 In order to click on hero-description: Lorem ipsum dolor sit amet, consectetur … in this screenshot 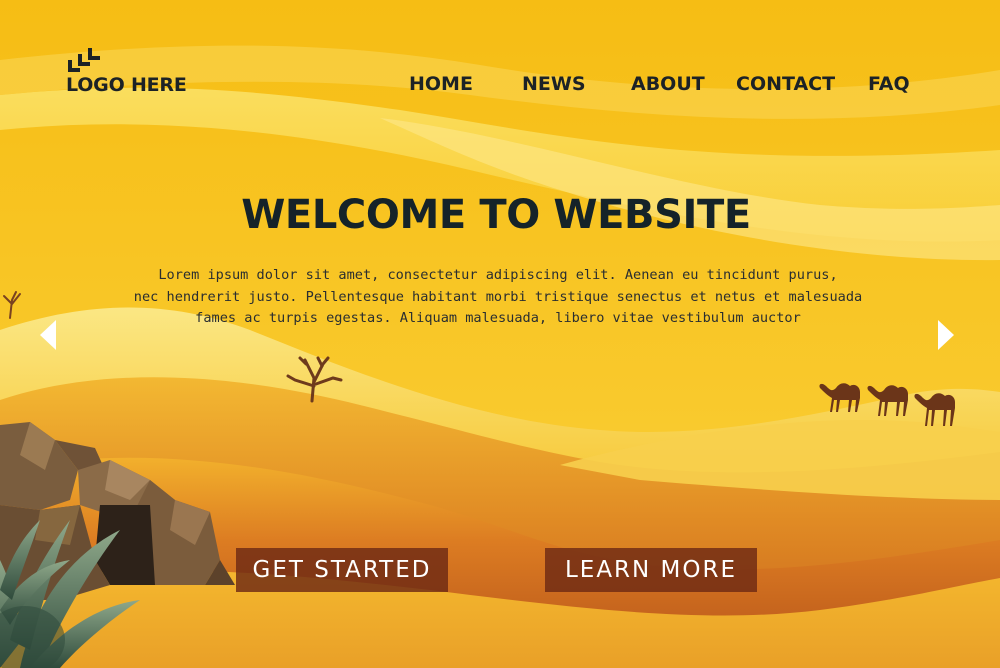, I will do `click(498, 297)`.